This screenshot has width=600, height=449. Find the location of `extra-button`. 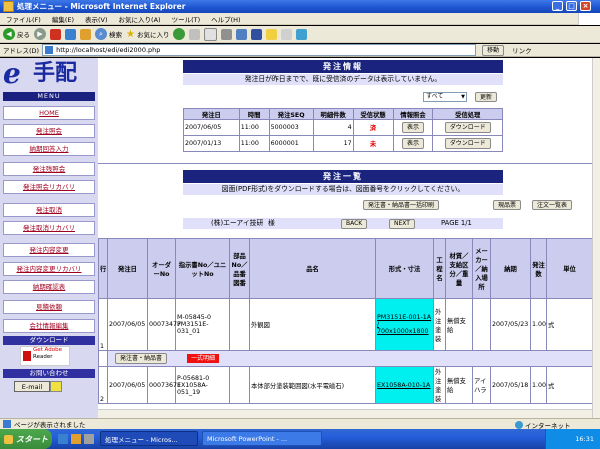

extra-button is located at coordinates (302, 34).